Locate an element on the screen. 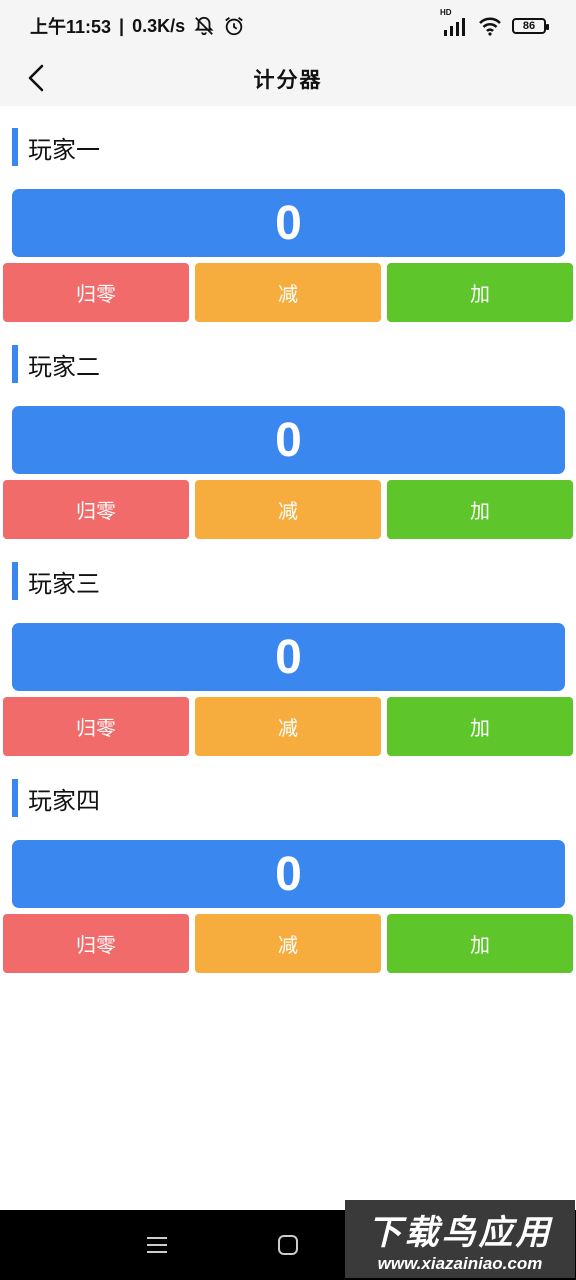 The width and height of the screenshot is (576, 1280). signal-icon: HD is located at coordinates (454, 22).